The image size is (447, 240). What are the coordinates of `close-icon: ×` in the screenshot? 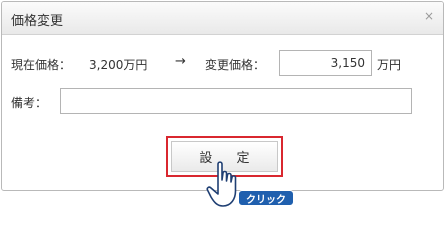 It's located at (429, 16).